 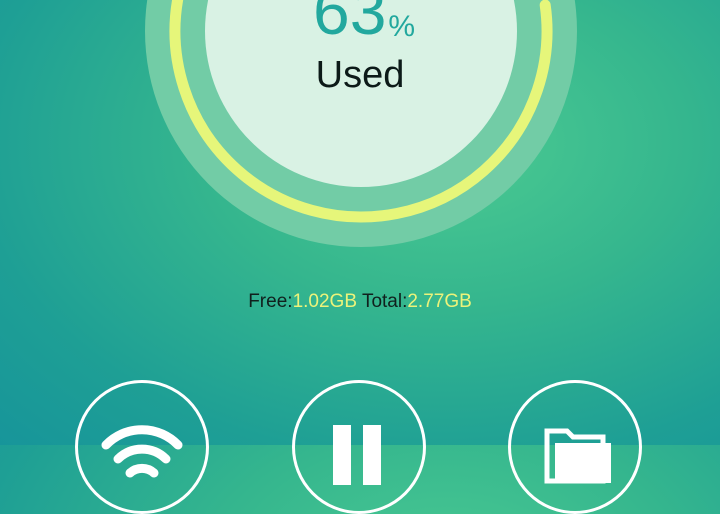 I want to click on wifi-button, so click(x=142, y=447).